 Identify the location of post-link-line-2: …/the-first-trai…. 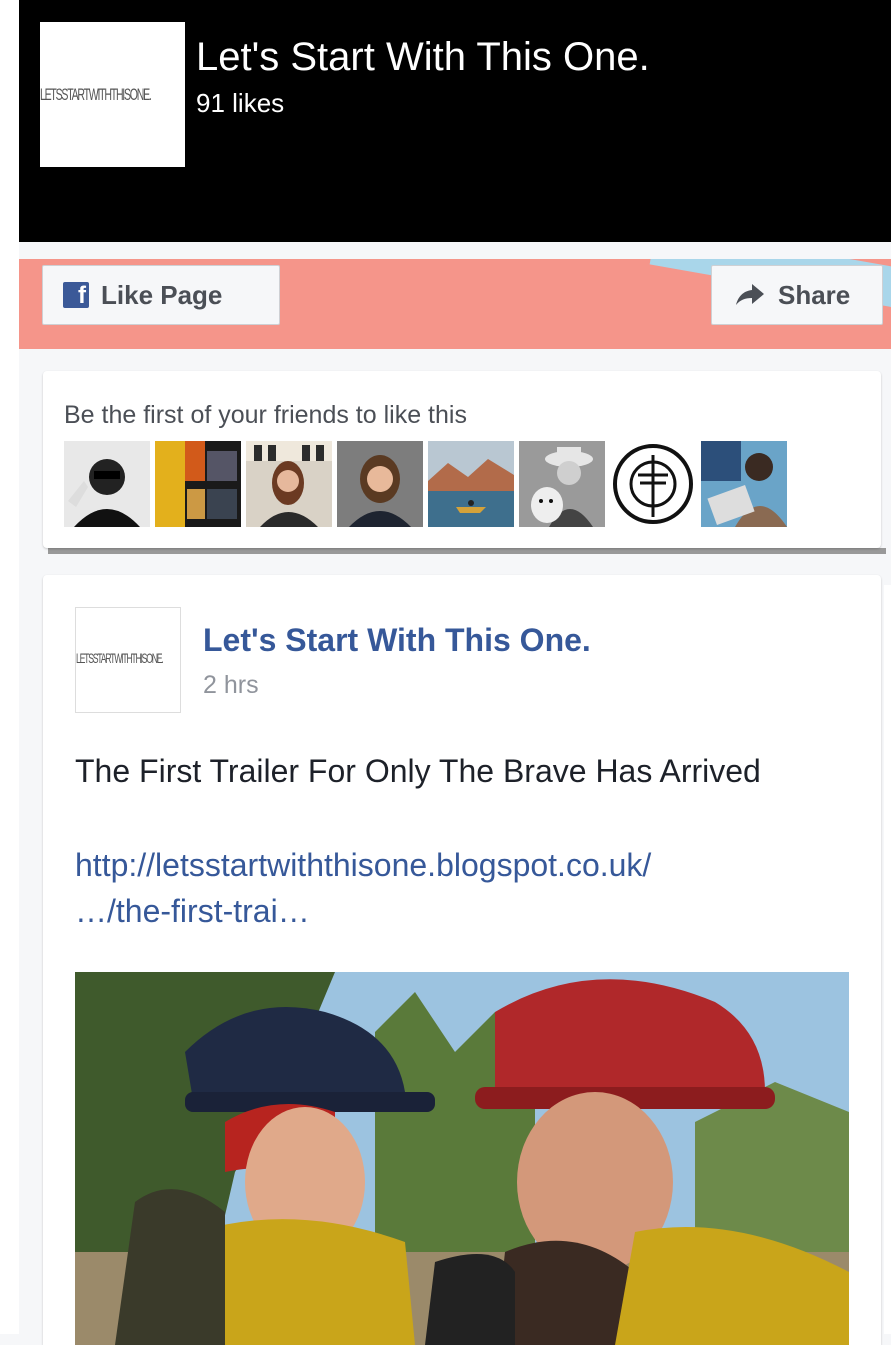
(435, 911).